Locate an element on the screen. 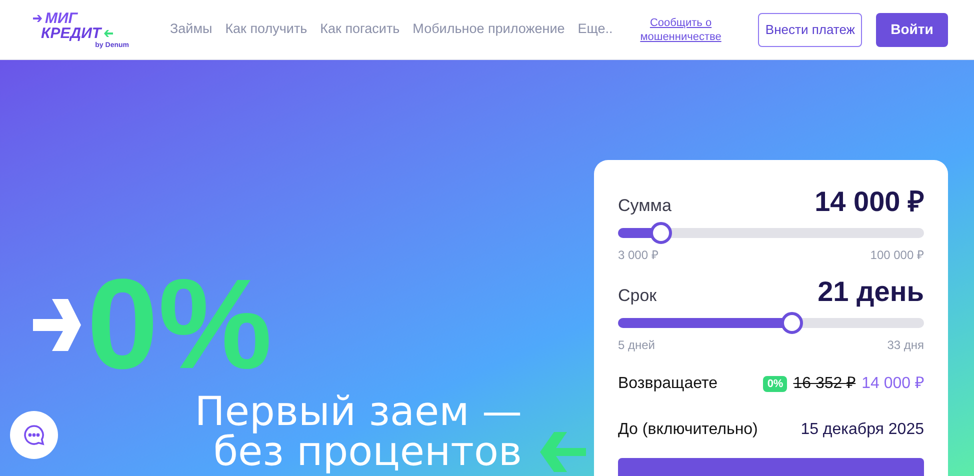  login-button: Войти is located at coordinates (912, 29).